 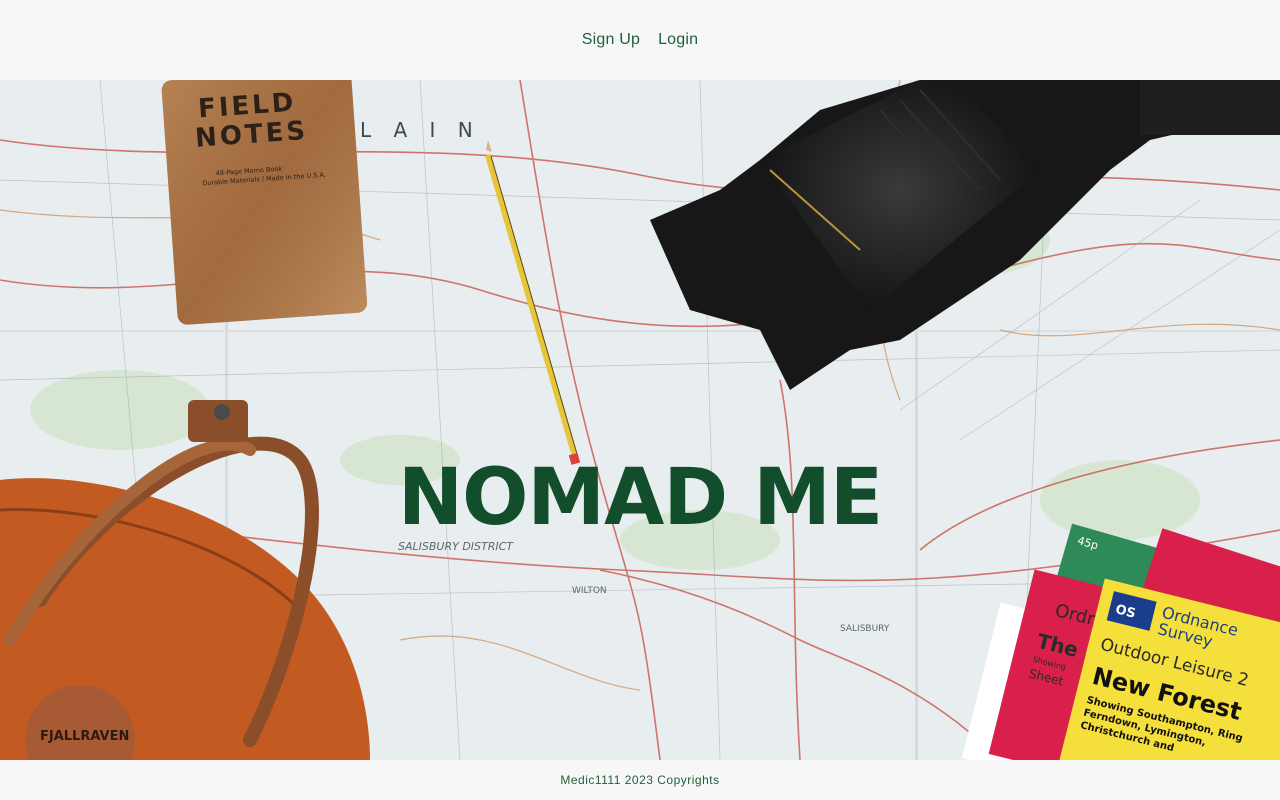 What do you see at coordinates (865, 629) in the screenshot?
I see `map-label-town2: SALISBURY` at bounding box center [865, 629].